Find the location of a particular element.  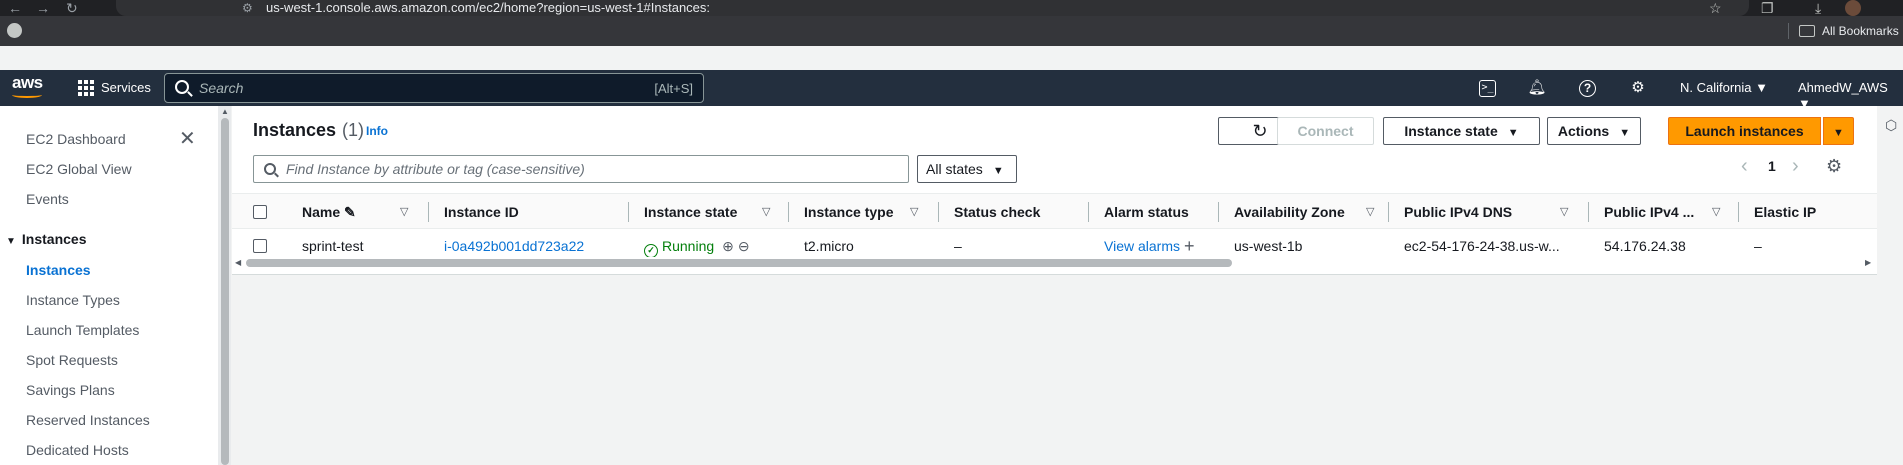

services-grid-icon is located at coordinates (86, 88).